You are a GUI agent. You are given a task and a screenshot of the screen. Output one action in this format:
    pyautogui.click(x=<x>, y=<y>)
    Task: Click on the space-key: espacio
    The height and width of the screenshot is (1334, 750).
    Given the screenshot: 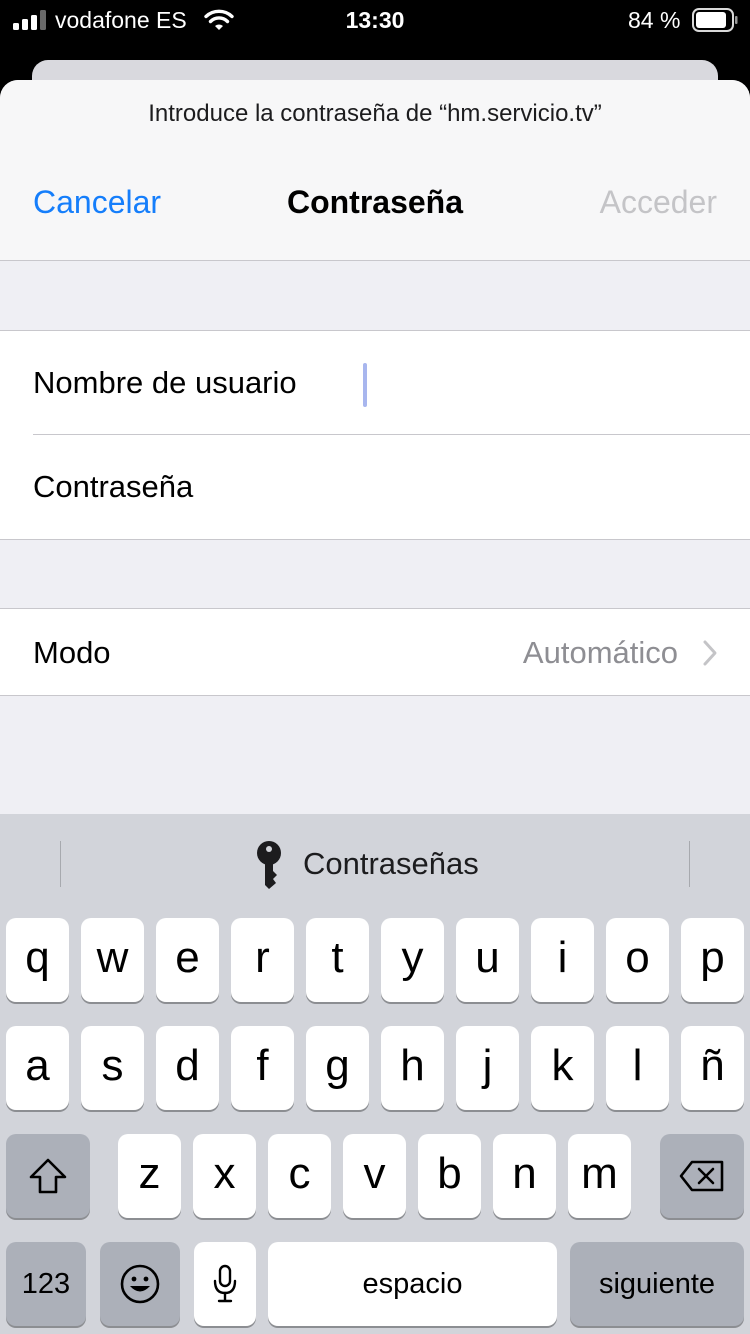 What is the action you would take?
    pyautogui.click(x=412, y=1284)
    